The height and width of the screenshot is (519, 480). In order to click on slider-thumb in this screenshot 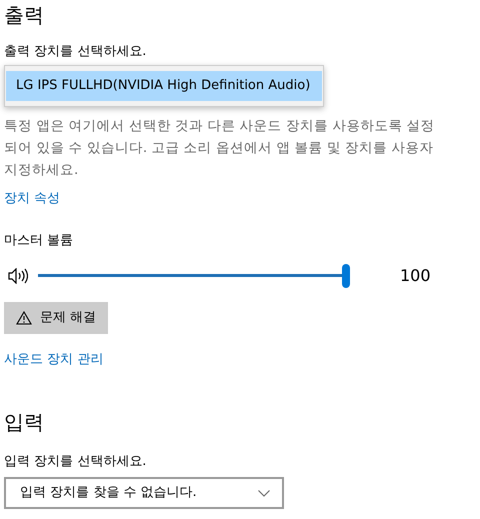, I will do `click(346, 276)`.